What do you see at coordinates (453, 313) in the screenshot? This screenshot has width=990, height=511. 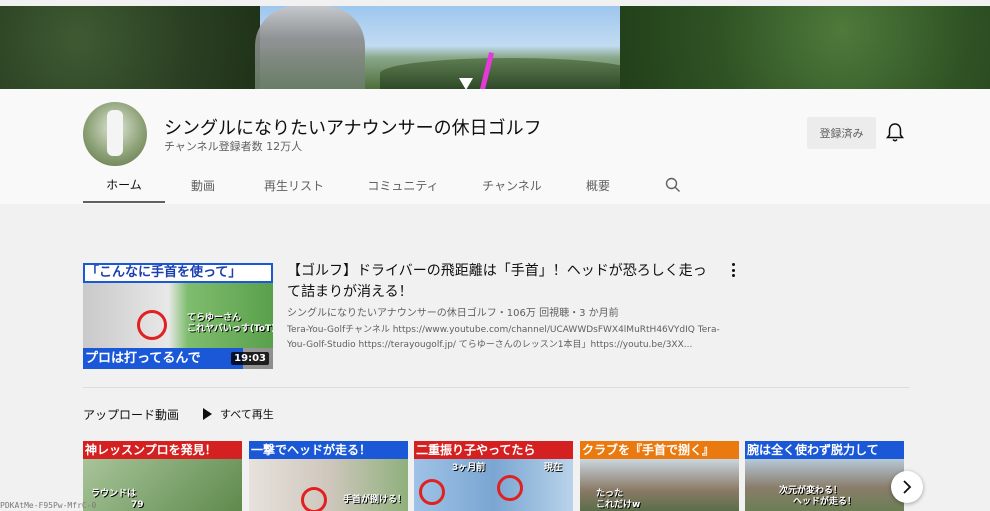 I see `featured-video-meta: シングルになりたいアナウンサーの休日ゴルフ・106万 回視聴・3 か月前` at bounding box center [453, 313].